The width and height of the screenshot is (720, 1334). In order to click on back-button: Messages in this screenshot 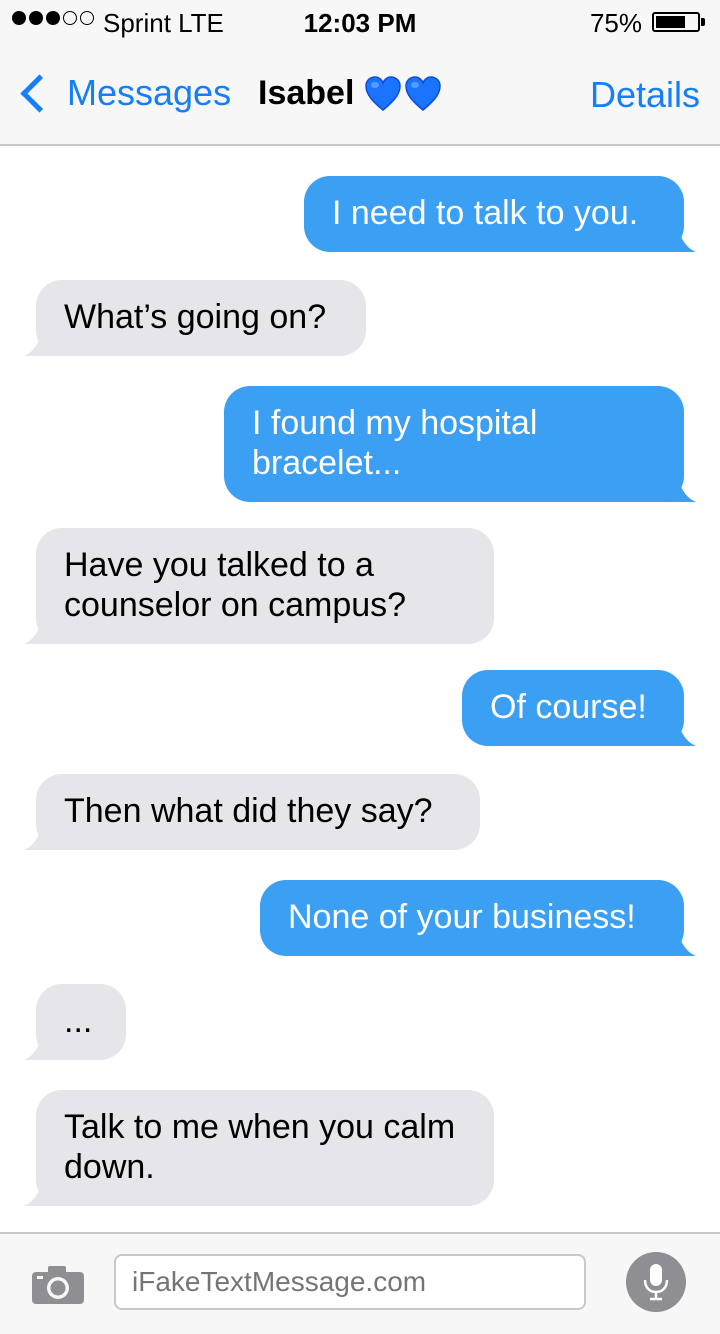, I will do `click(123, 93)`.